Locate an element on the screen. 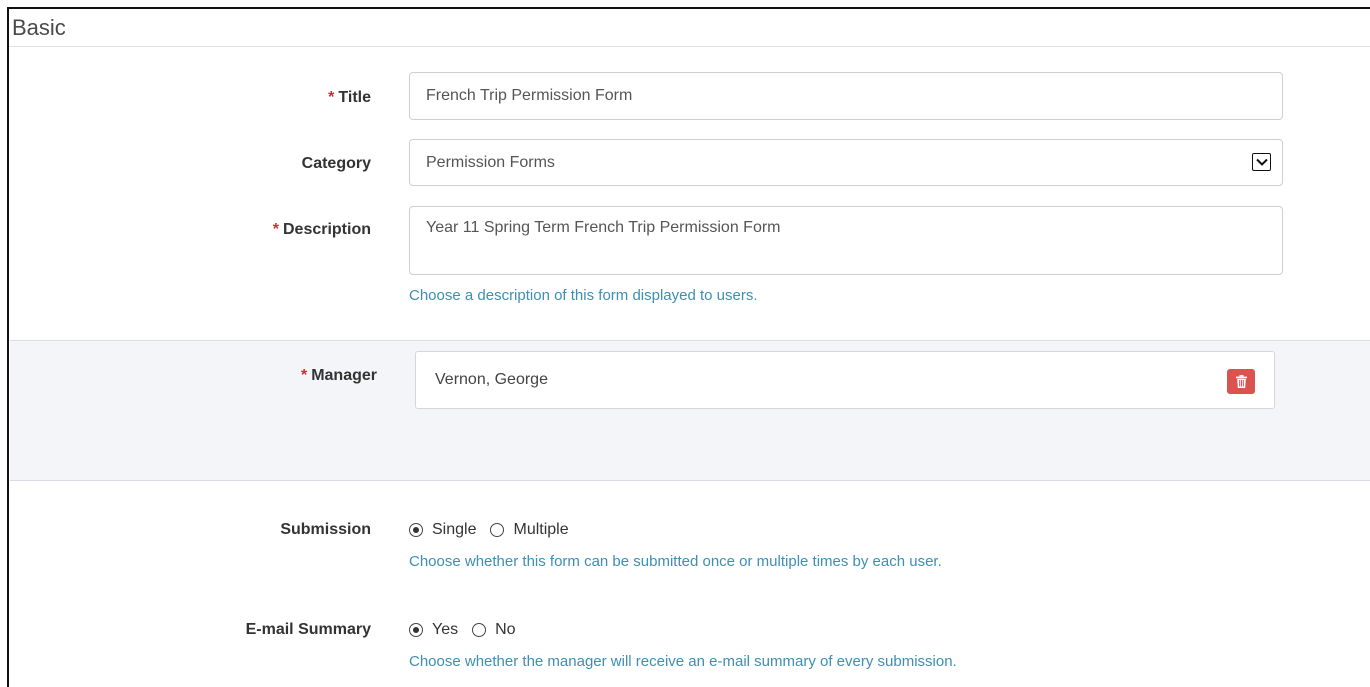 The width and height of the screenshot is (1370, 687). title-label-wrap: * Title is located at coordinates (190, 100).